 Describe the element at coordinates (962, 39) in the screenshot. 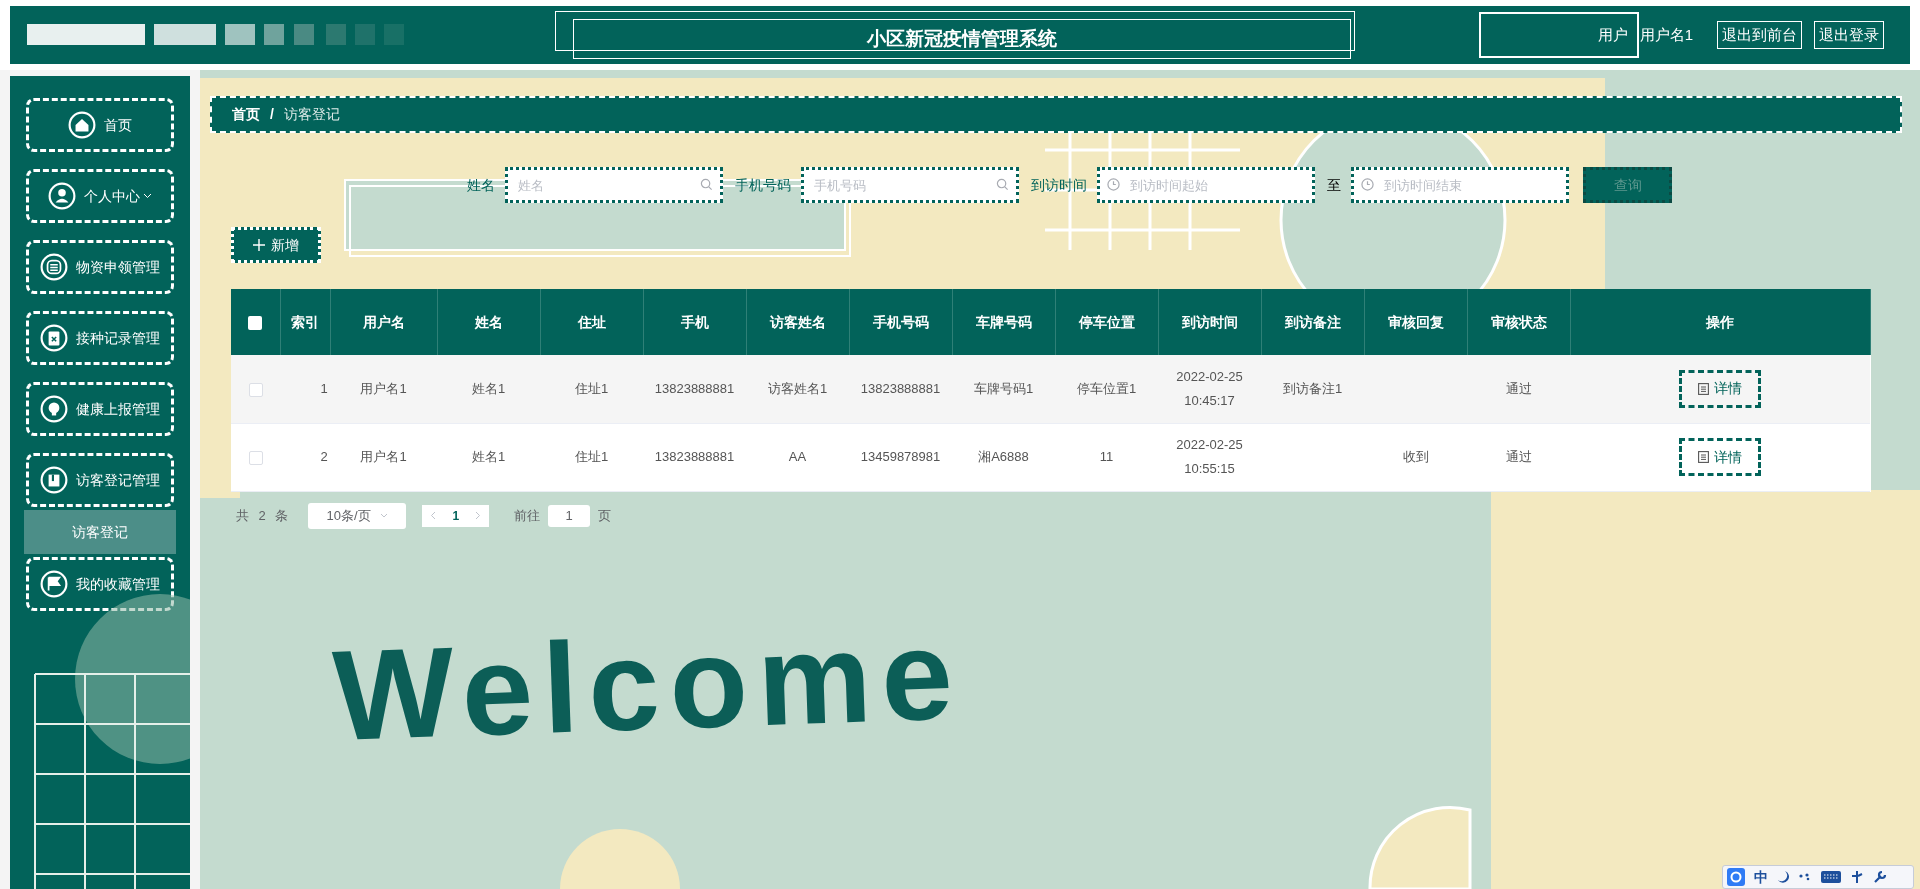

I see `window-title: 小区新冠疫情管理系统` at that location.